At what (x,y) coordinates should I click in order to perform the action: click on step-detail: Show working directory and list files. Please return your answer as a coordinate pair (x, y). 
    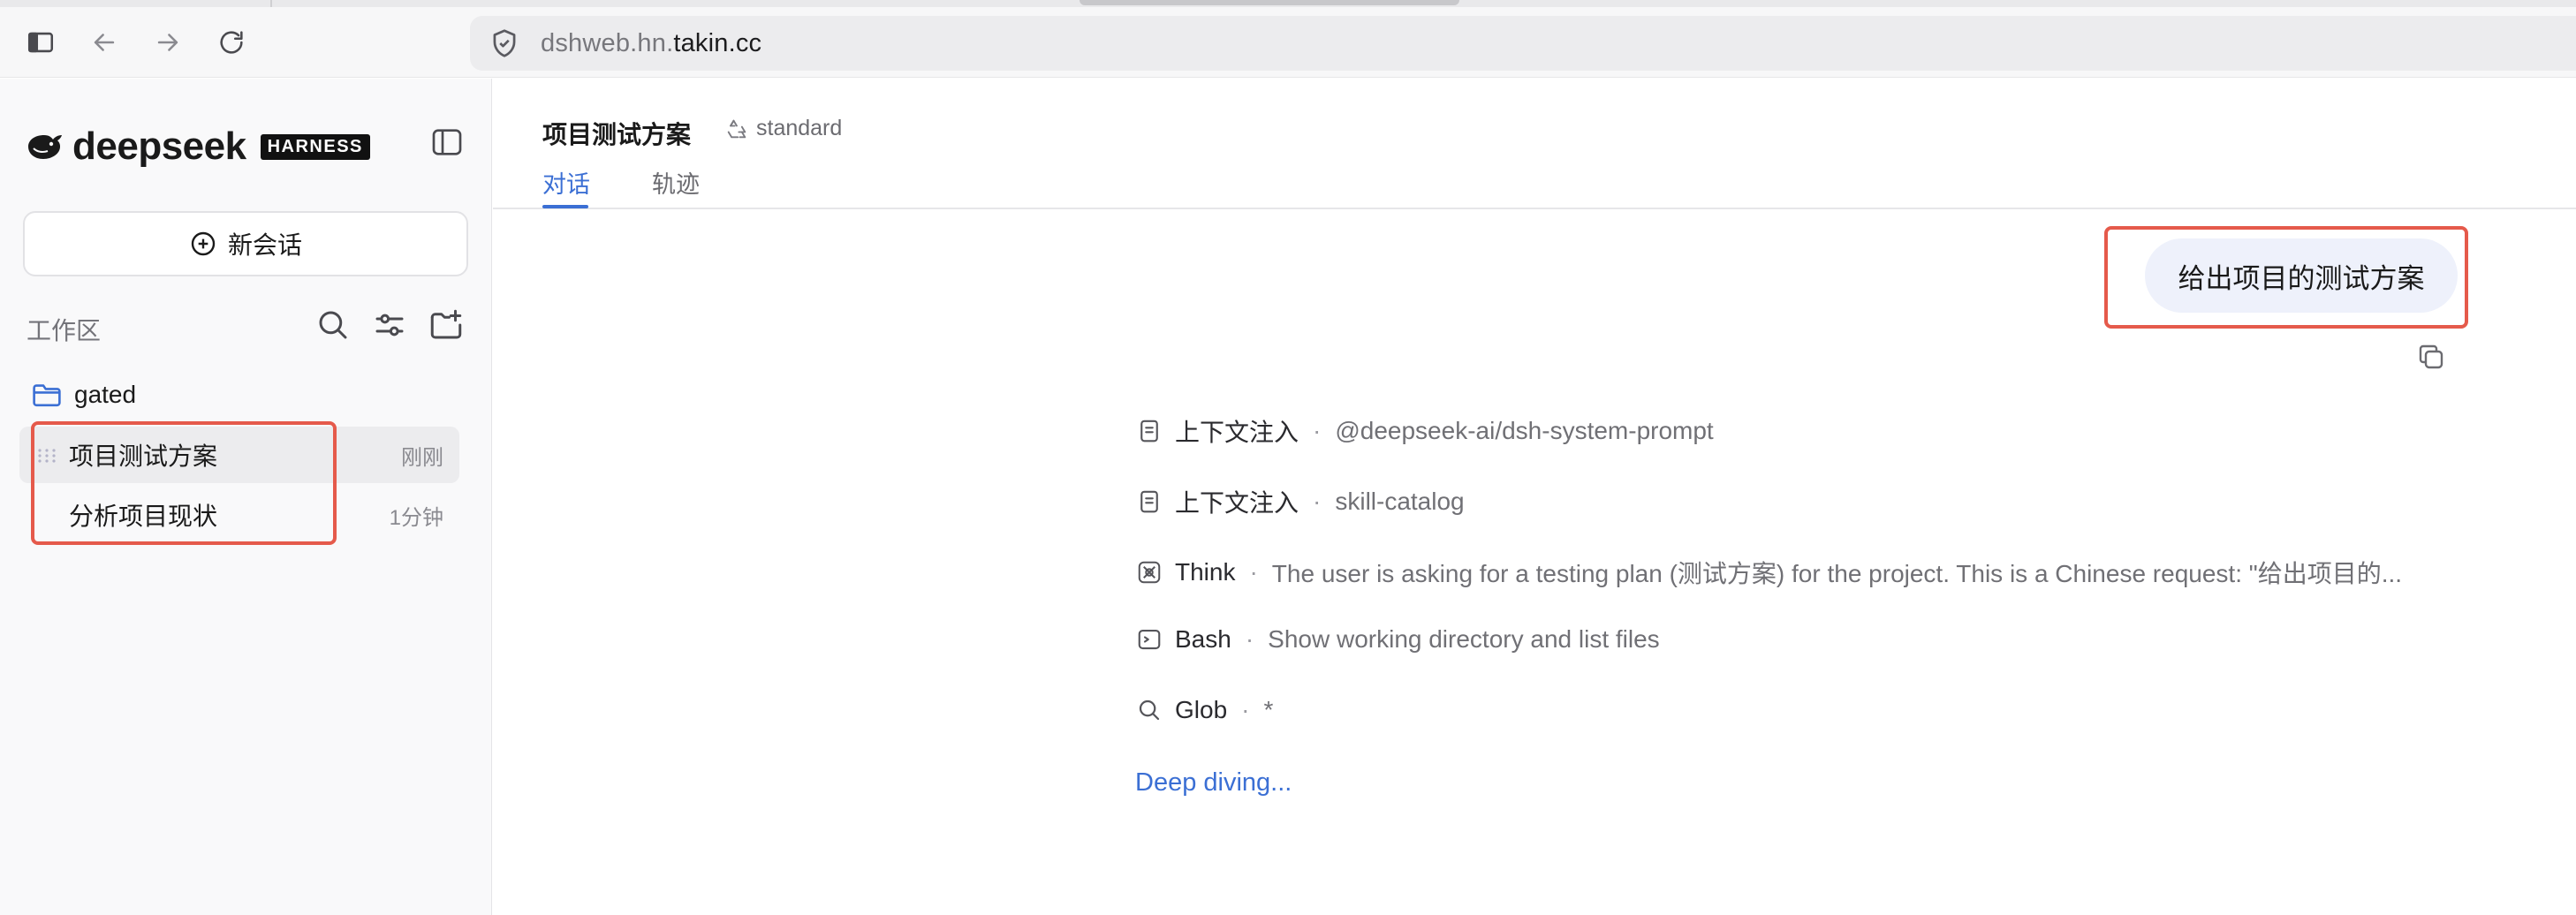
    Looking at the image, I should click on (1464, 639).